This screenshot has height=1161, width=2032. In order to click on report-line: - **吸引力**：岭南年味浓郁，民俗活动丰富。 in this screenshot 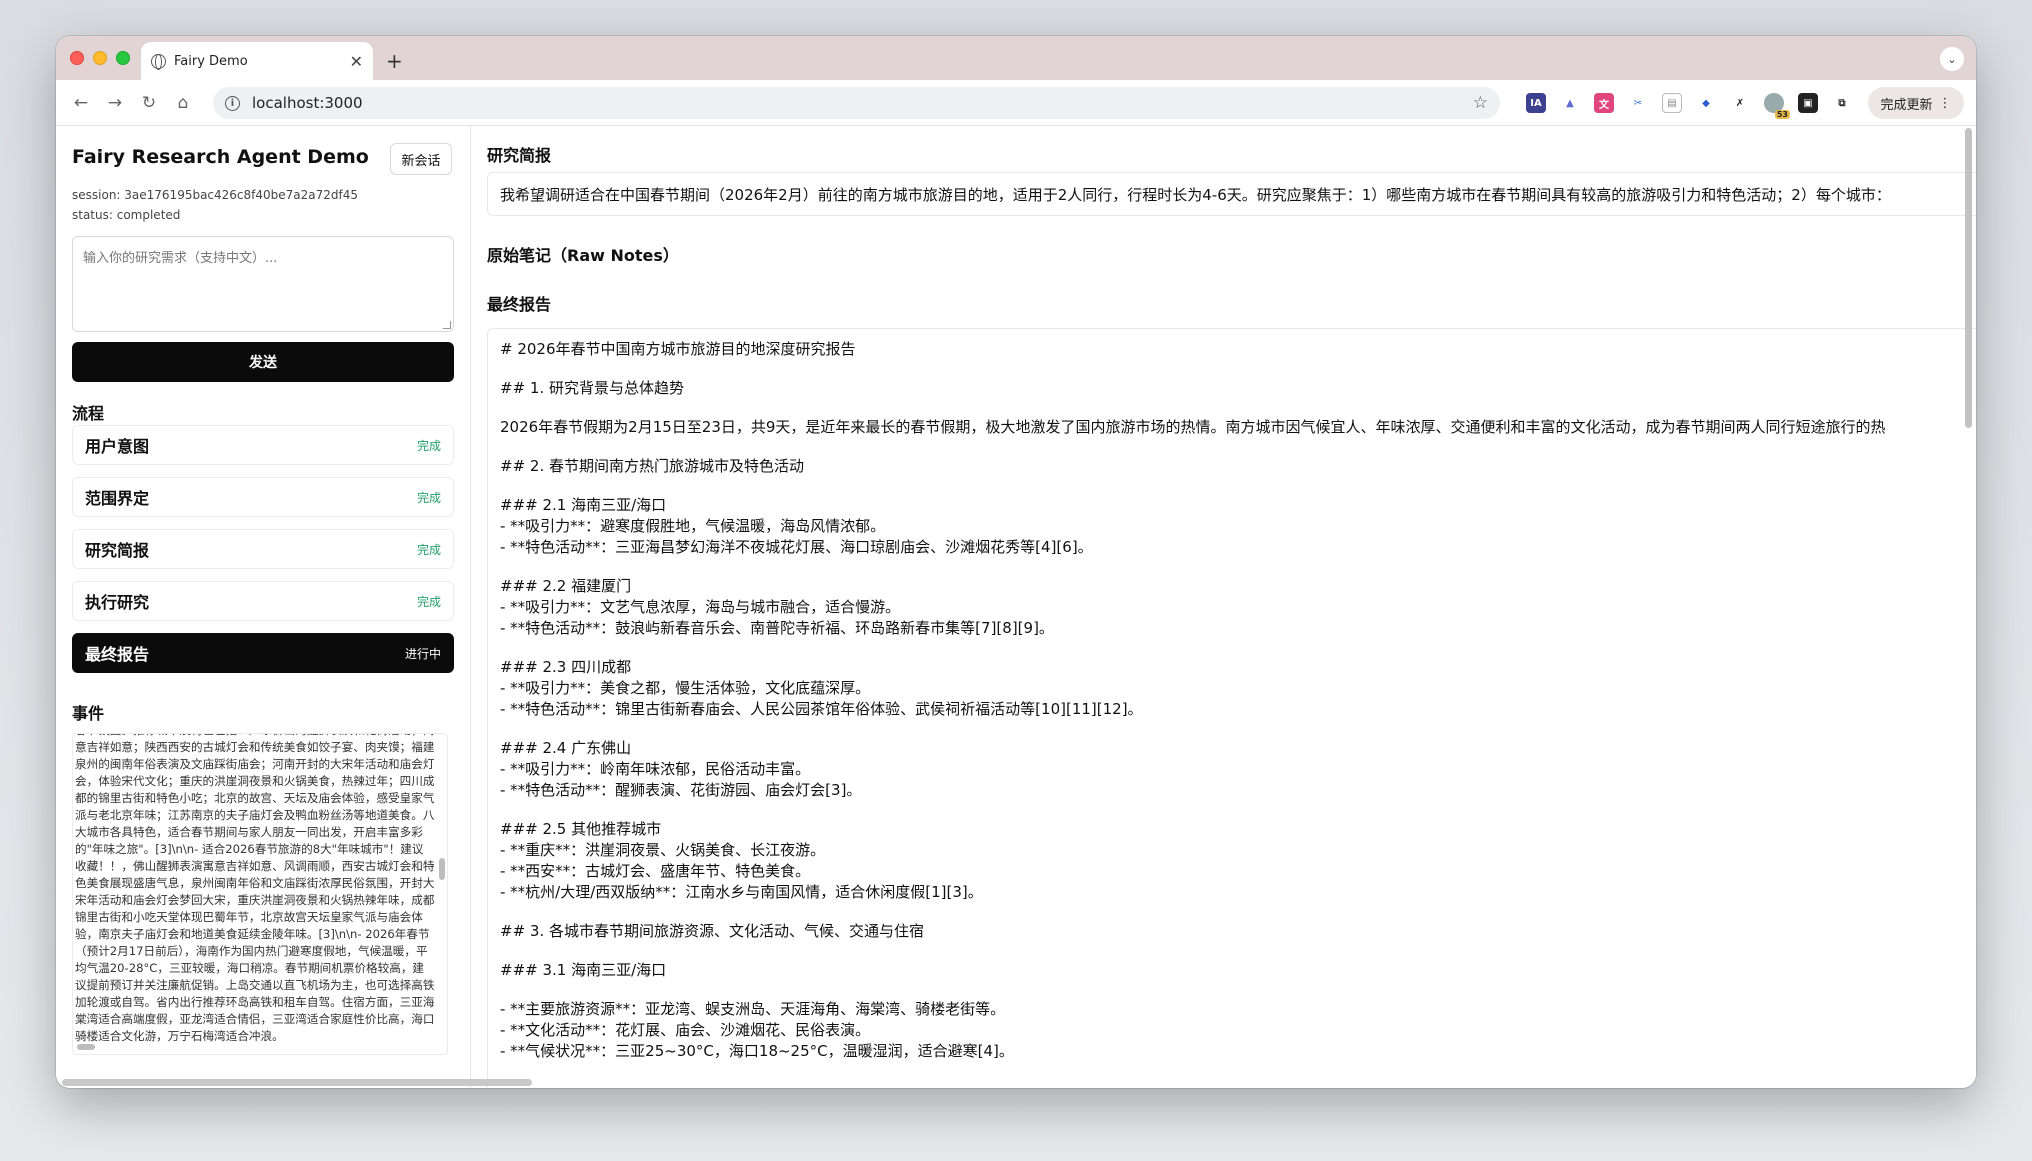, I will do `click(655, 769)`.